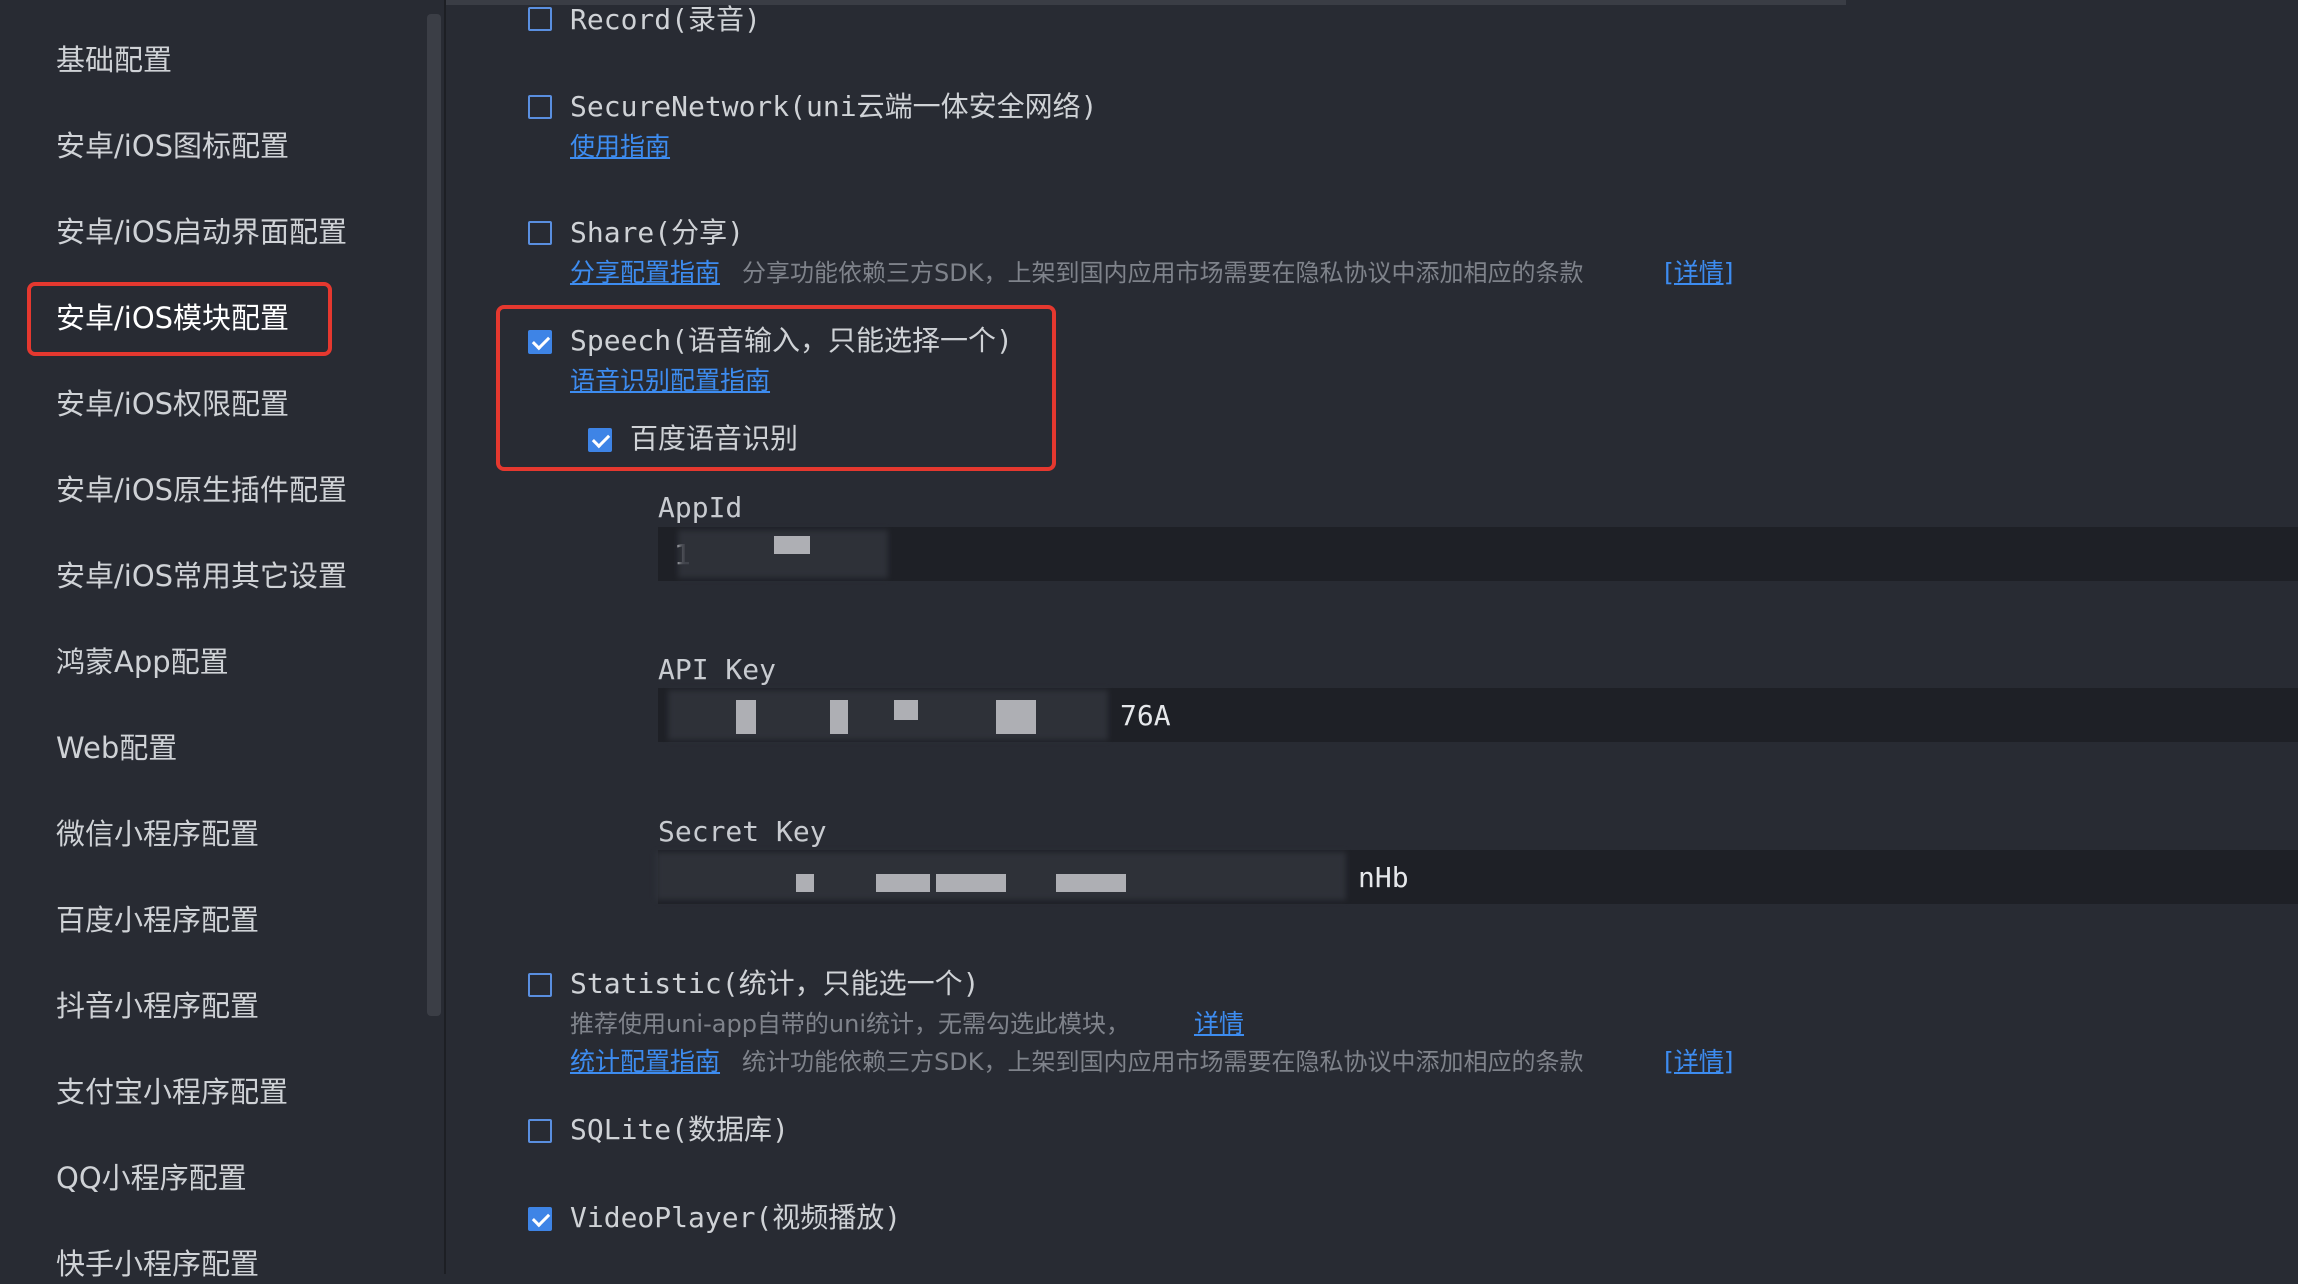 The width and height of the screenshot is (2298, 1284). Describe the element at coordinates (172, 146) in the screenshot. I see `sidebar-item-app-icons: 安卓/iOS图标配置` at that location.